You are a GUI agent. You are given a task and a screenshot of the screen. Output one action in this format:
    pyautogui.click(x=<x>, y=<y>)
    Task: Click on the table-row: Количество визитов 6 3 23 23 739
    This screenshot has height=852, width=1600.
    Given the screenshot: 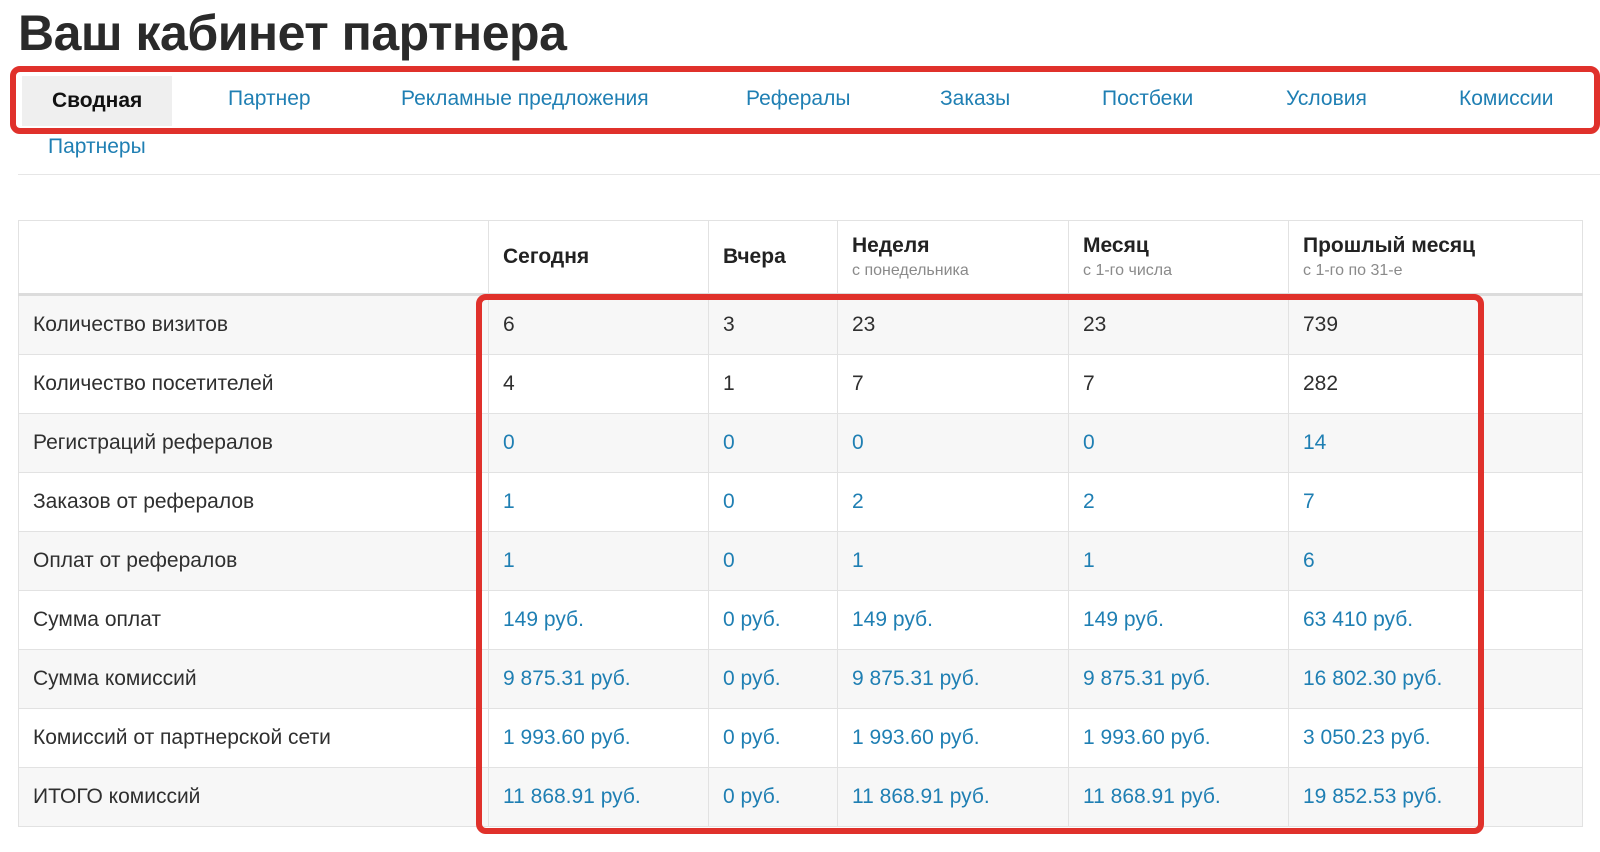 What is the action you would take?
    pyautogui.click(x=800, y=324)
    